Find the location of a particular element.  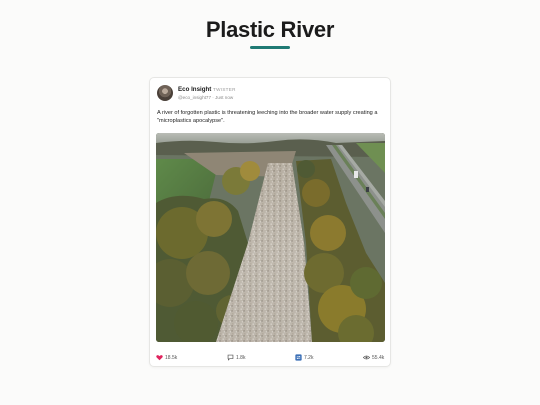

comment-icon is located at coordinates (230, 357).